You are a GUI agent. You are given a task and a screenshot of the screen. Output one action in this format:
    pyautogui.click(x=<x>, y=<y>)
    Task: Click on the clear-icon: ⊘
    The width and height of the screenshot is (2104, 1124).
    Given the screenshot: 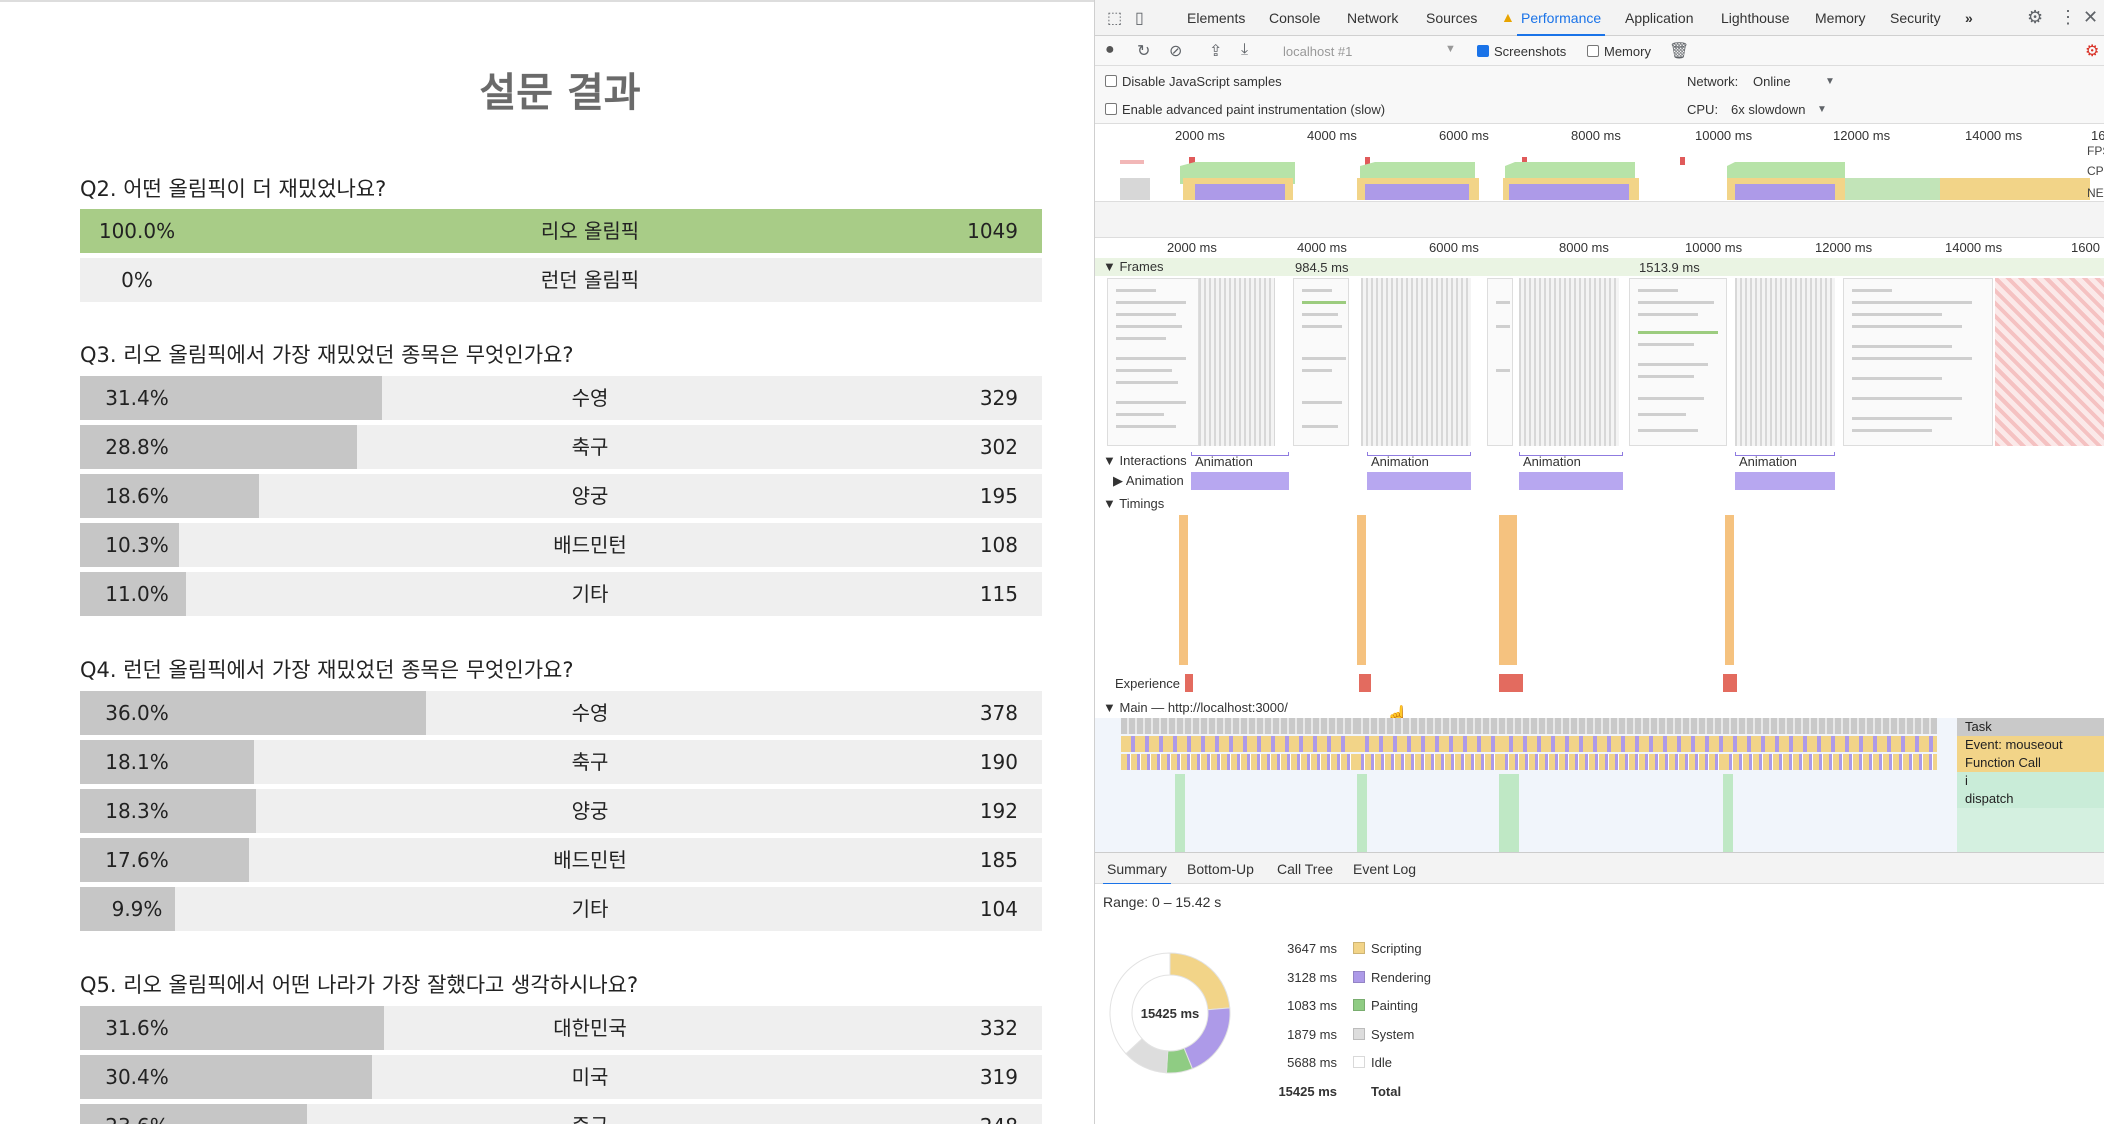 What is the action you would take?
    pyautogui.click(x=1175, y=51)
    